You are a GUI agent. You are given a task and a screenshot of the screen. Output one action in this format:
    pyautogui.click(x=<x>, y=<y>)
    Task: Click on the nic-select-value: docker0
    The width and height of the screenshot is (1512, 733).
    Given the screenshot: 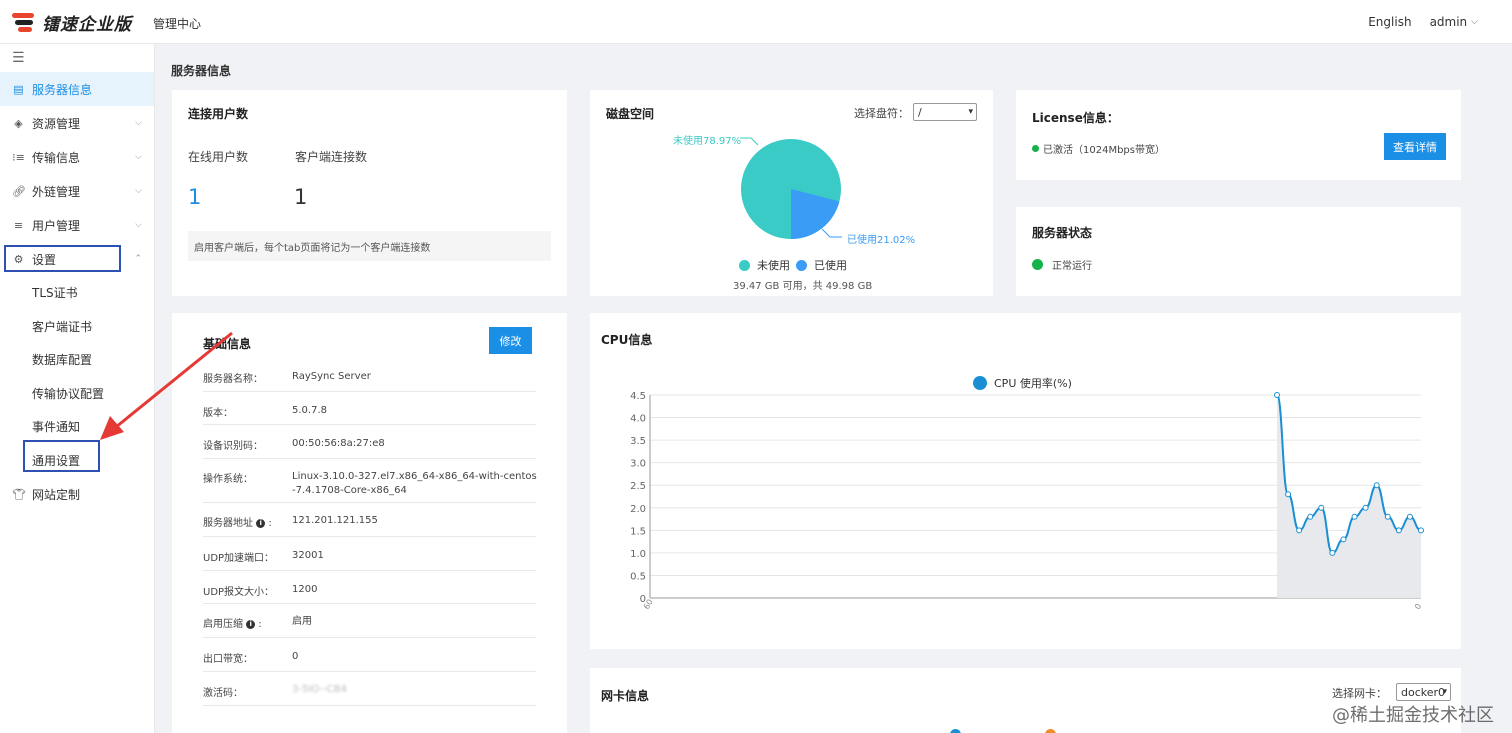 What is the action you would take?
    pyautogui.click(x=1423, y=692)
    